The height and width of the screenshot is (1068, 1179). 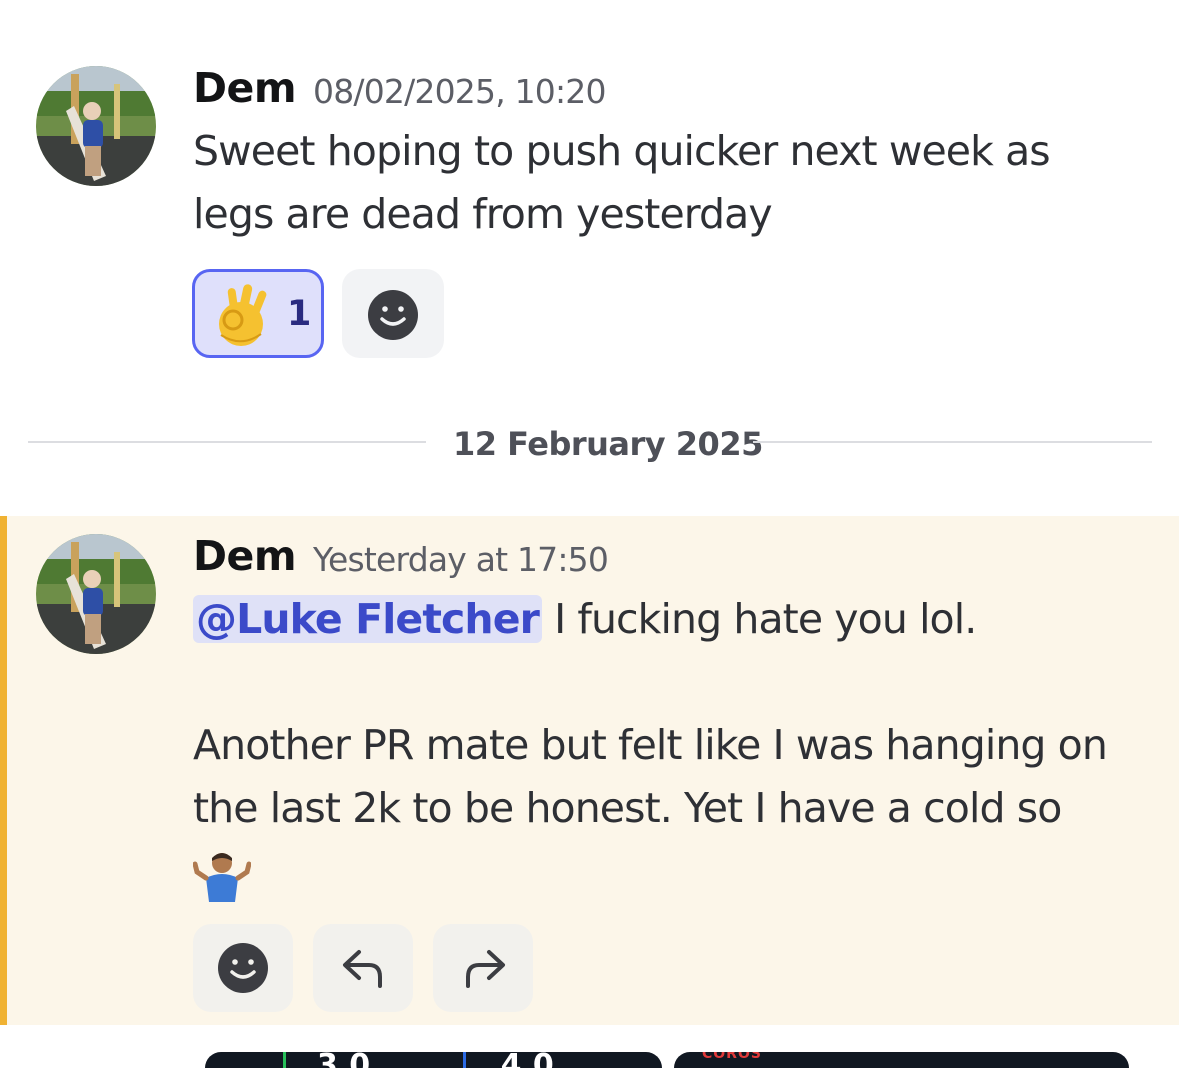 I want to click on forward-arrow-icon, so click(x=485, y=969).